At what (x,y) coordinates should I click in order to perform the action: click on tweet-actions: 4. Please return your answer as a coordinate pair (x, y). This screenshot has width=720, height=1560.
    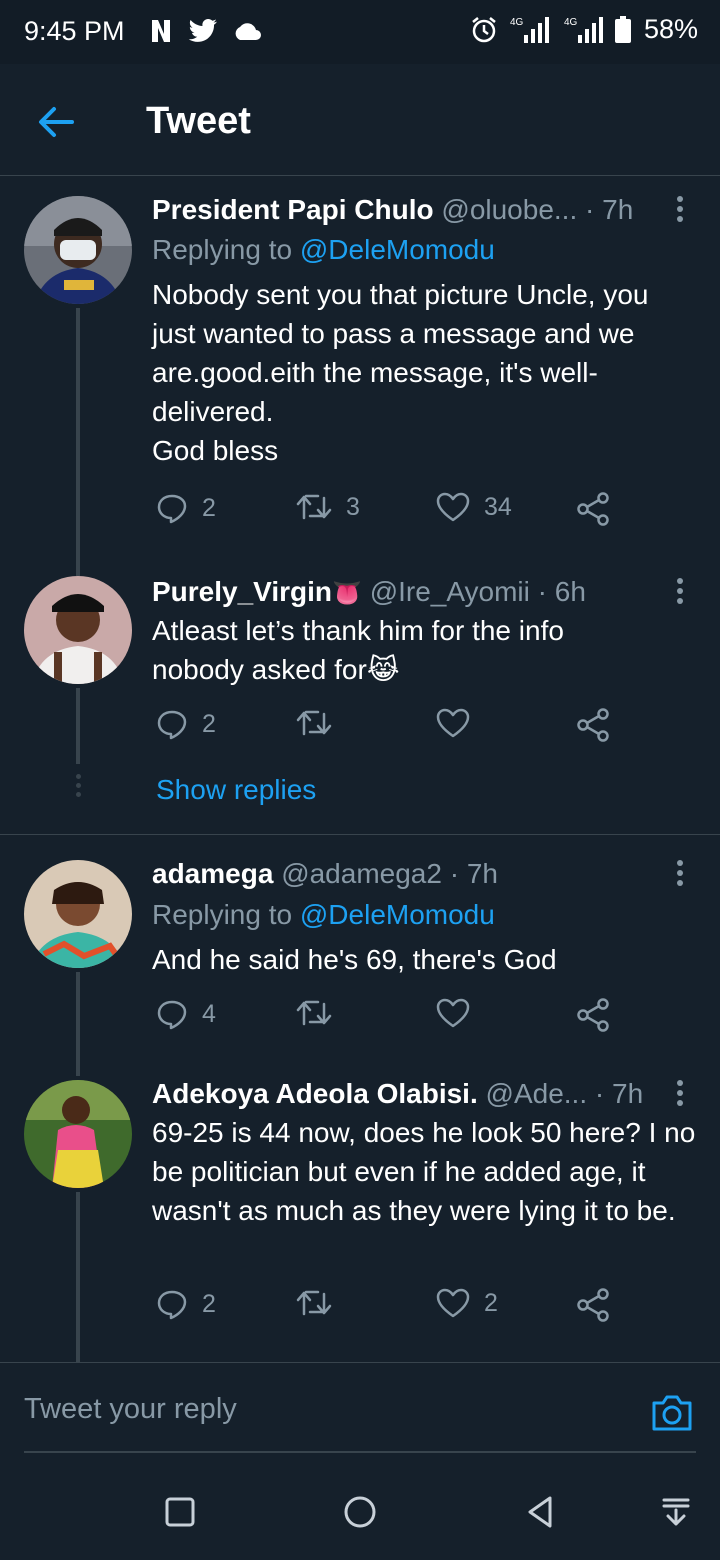
    Looking at the image, I should click on (387, 1018).